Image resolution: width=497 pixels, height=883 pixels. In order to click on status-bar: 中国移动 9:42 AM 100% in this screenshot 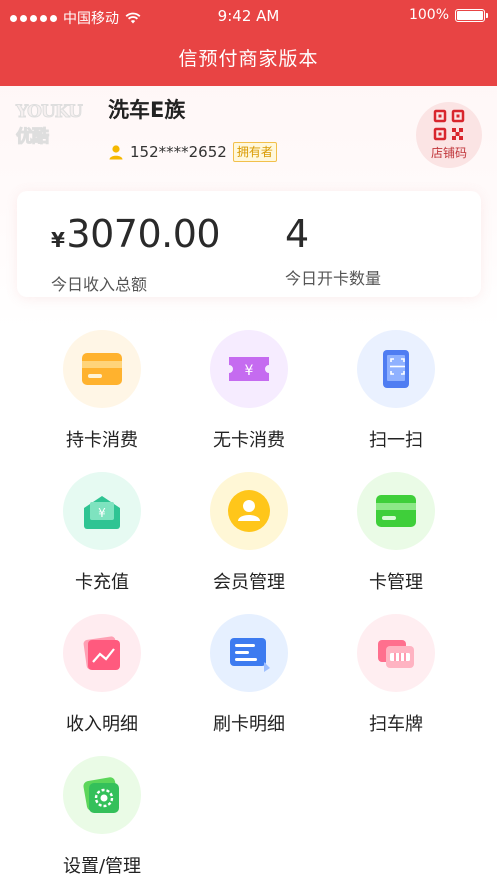, I will do `click(248, 16)`.